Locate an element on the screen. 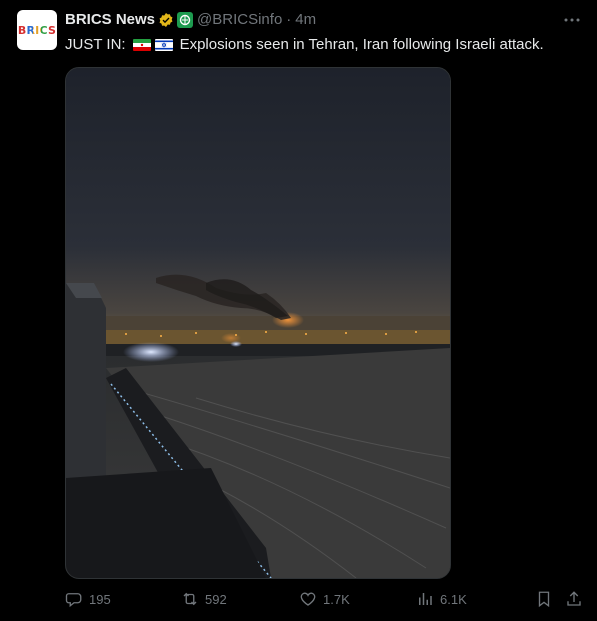  avatar-logo-text: BRICS is located at coordinates (37, 30).